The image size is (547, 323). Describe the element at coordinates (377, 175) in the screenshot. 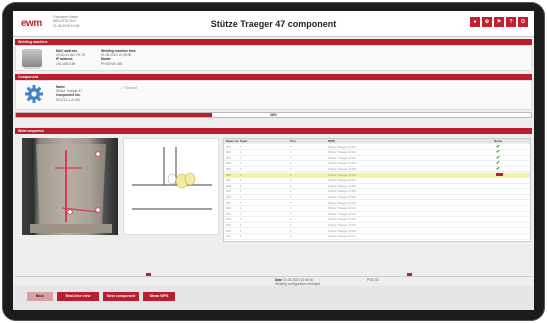

I see `table-row: 006 1 1 Stütze Traeger 47/06` at that location.